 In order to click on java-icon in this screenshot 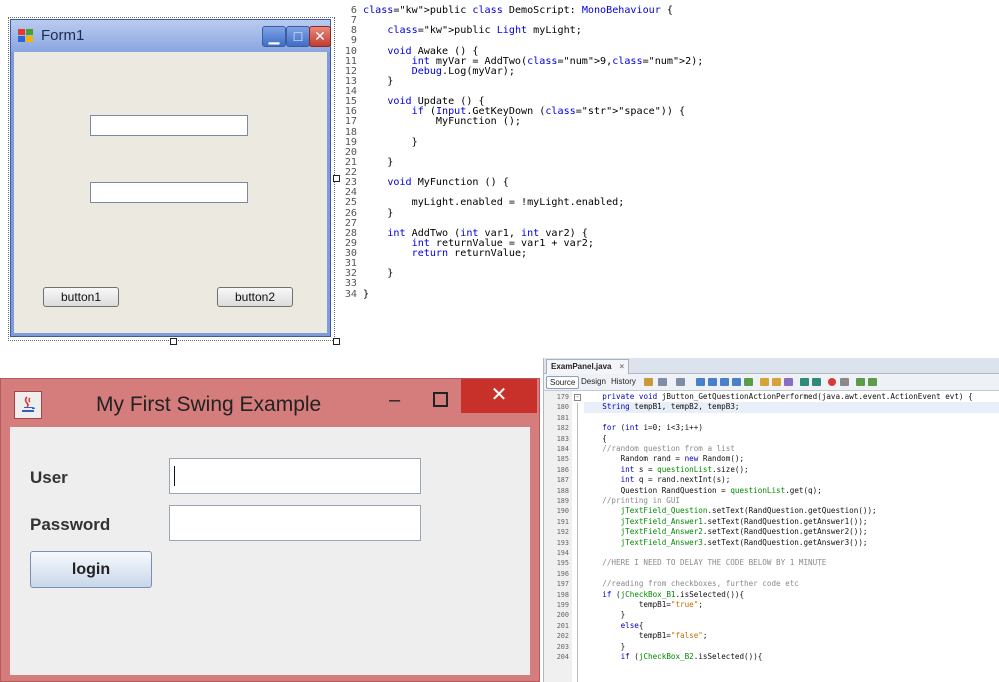, I will do `click(28, 405)`.